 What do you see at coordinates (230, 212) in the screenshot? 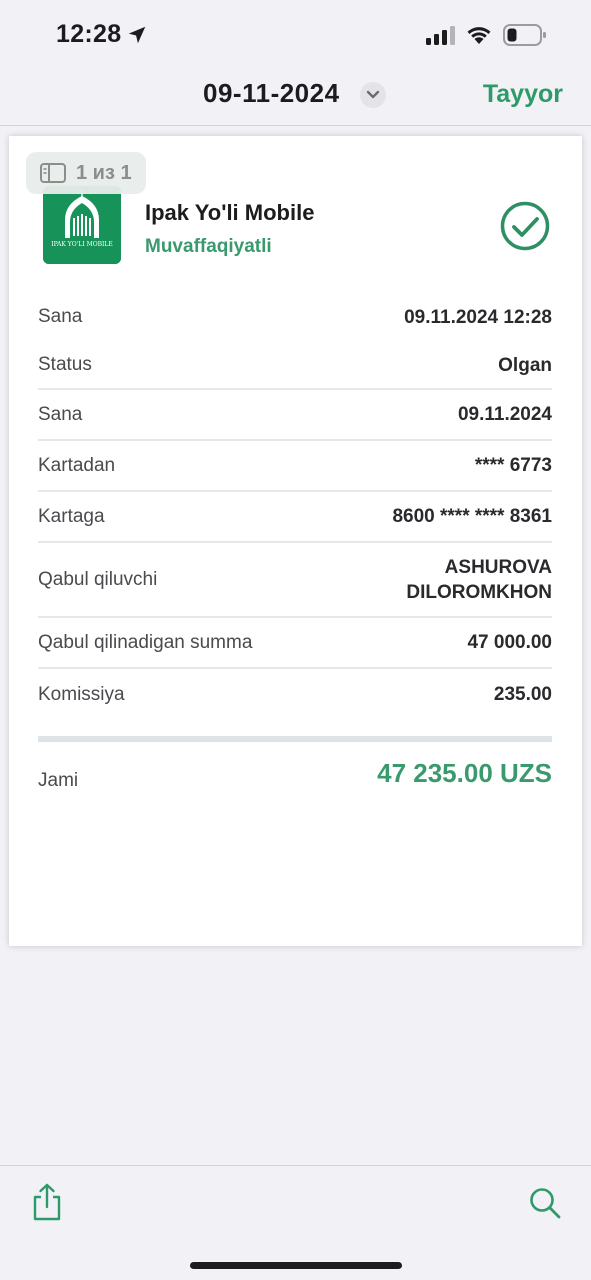
I see `app-name: Ipak Yo'li Mobile` at bounding box center [230, 212].